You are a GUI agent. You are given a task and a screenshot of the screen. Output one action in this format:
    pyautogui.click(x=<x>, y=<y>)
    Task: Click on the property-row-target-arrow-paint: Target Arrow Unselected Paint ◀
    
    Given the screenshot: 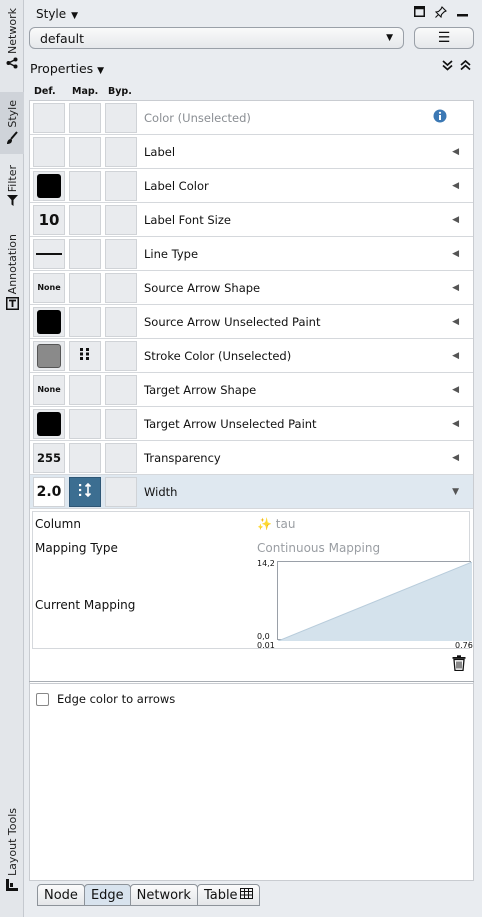 What is the action you would take?
    pyautogui.click(x=251, y=424)
    